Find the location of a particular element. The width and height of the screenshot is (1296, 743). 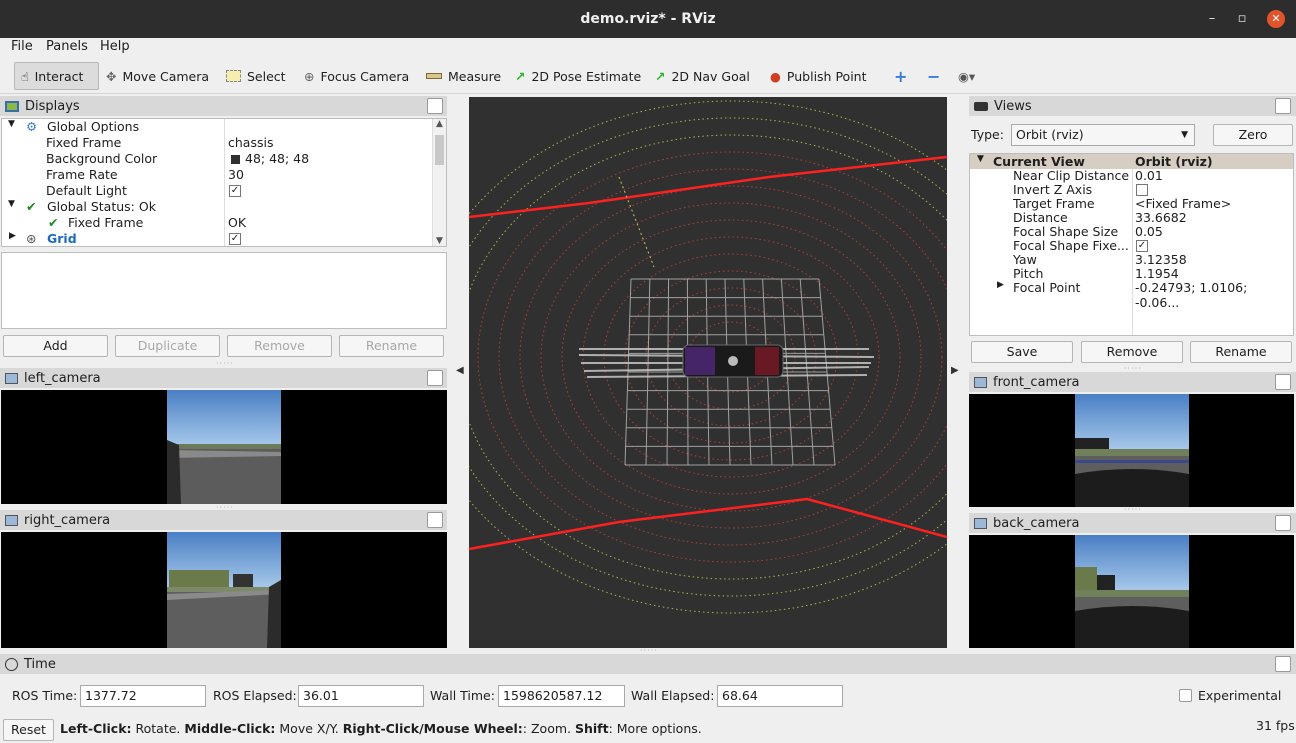

displays-description-box is located at coordinates (224, 290).